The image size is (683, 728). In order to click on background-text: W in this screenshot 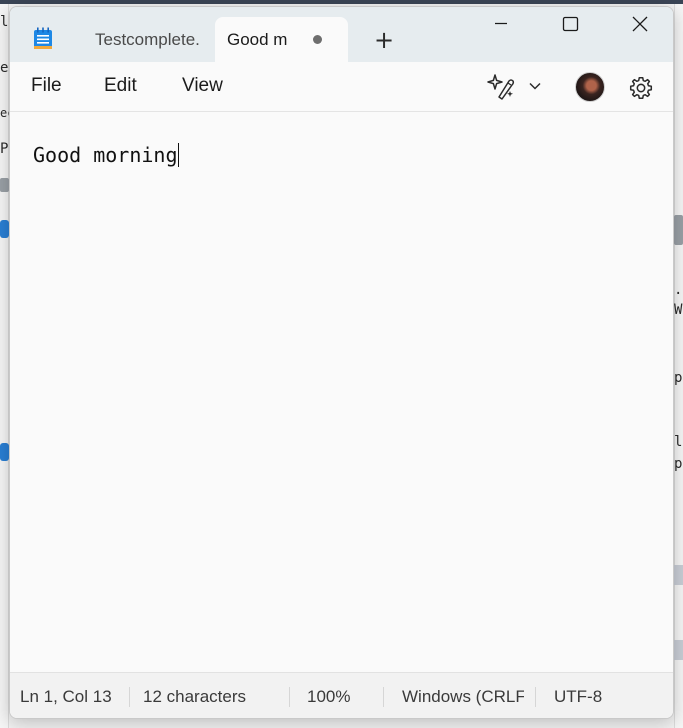, I will do `click(678, 310)`.